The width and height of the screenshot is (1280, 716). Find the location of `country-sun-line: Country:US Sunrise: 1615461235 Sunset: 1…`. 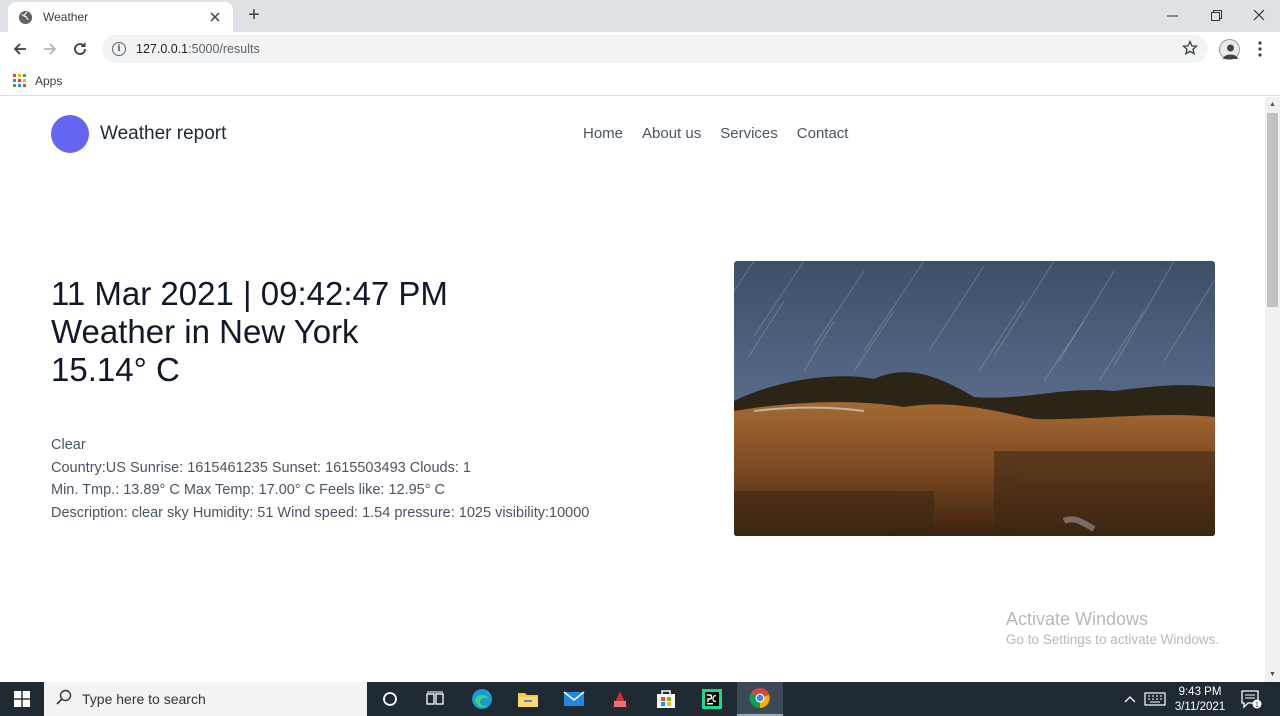

country-sun-line: Country:US Sunrise: 1615461235 Sunset: 1… is located at coordinates (261, 467).